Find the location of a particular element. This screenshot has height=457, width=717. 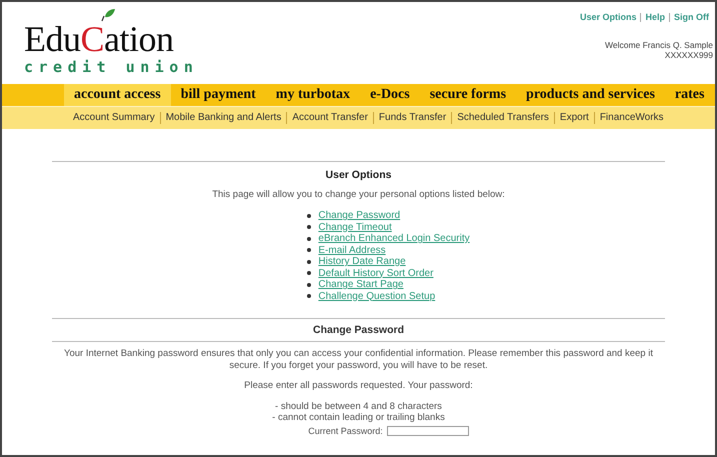

rule-text: - should be between 4 and 8 characters is located at coordinates (358, 406).